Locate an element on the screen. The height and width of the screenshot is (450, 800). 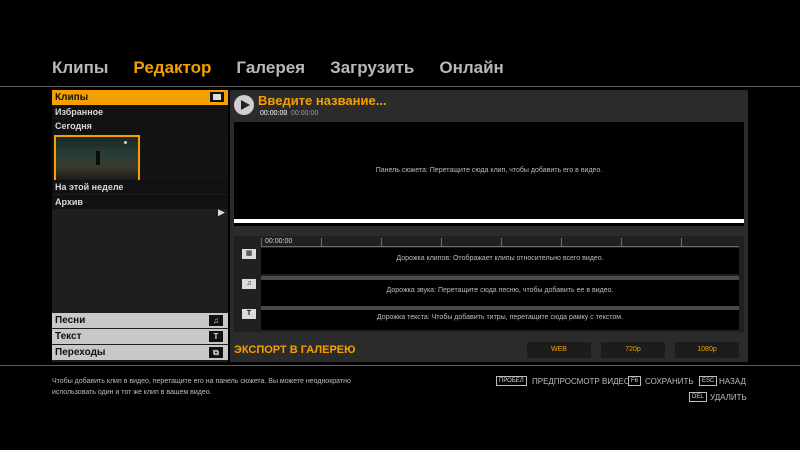
library-category-text-label: Текст is located at coordinates (68, 336).